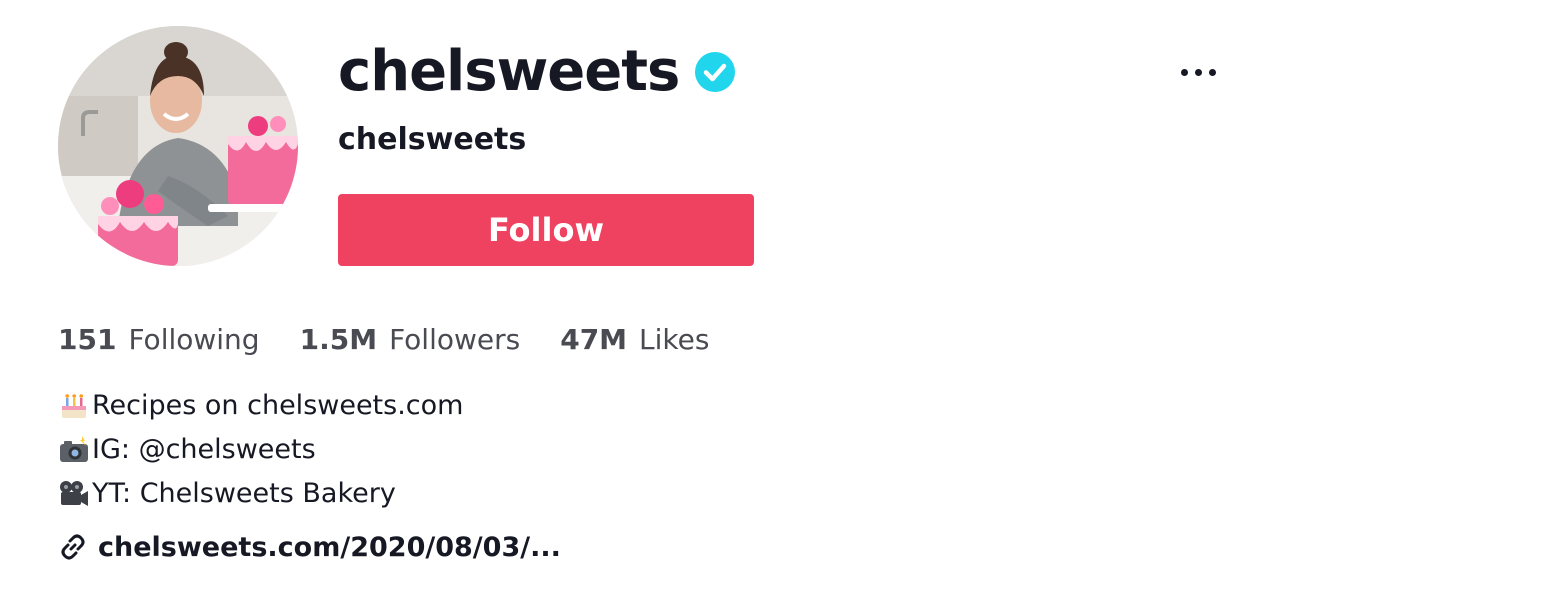  I want to click on movie-camera-icon, so click(74, 494).